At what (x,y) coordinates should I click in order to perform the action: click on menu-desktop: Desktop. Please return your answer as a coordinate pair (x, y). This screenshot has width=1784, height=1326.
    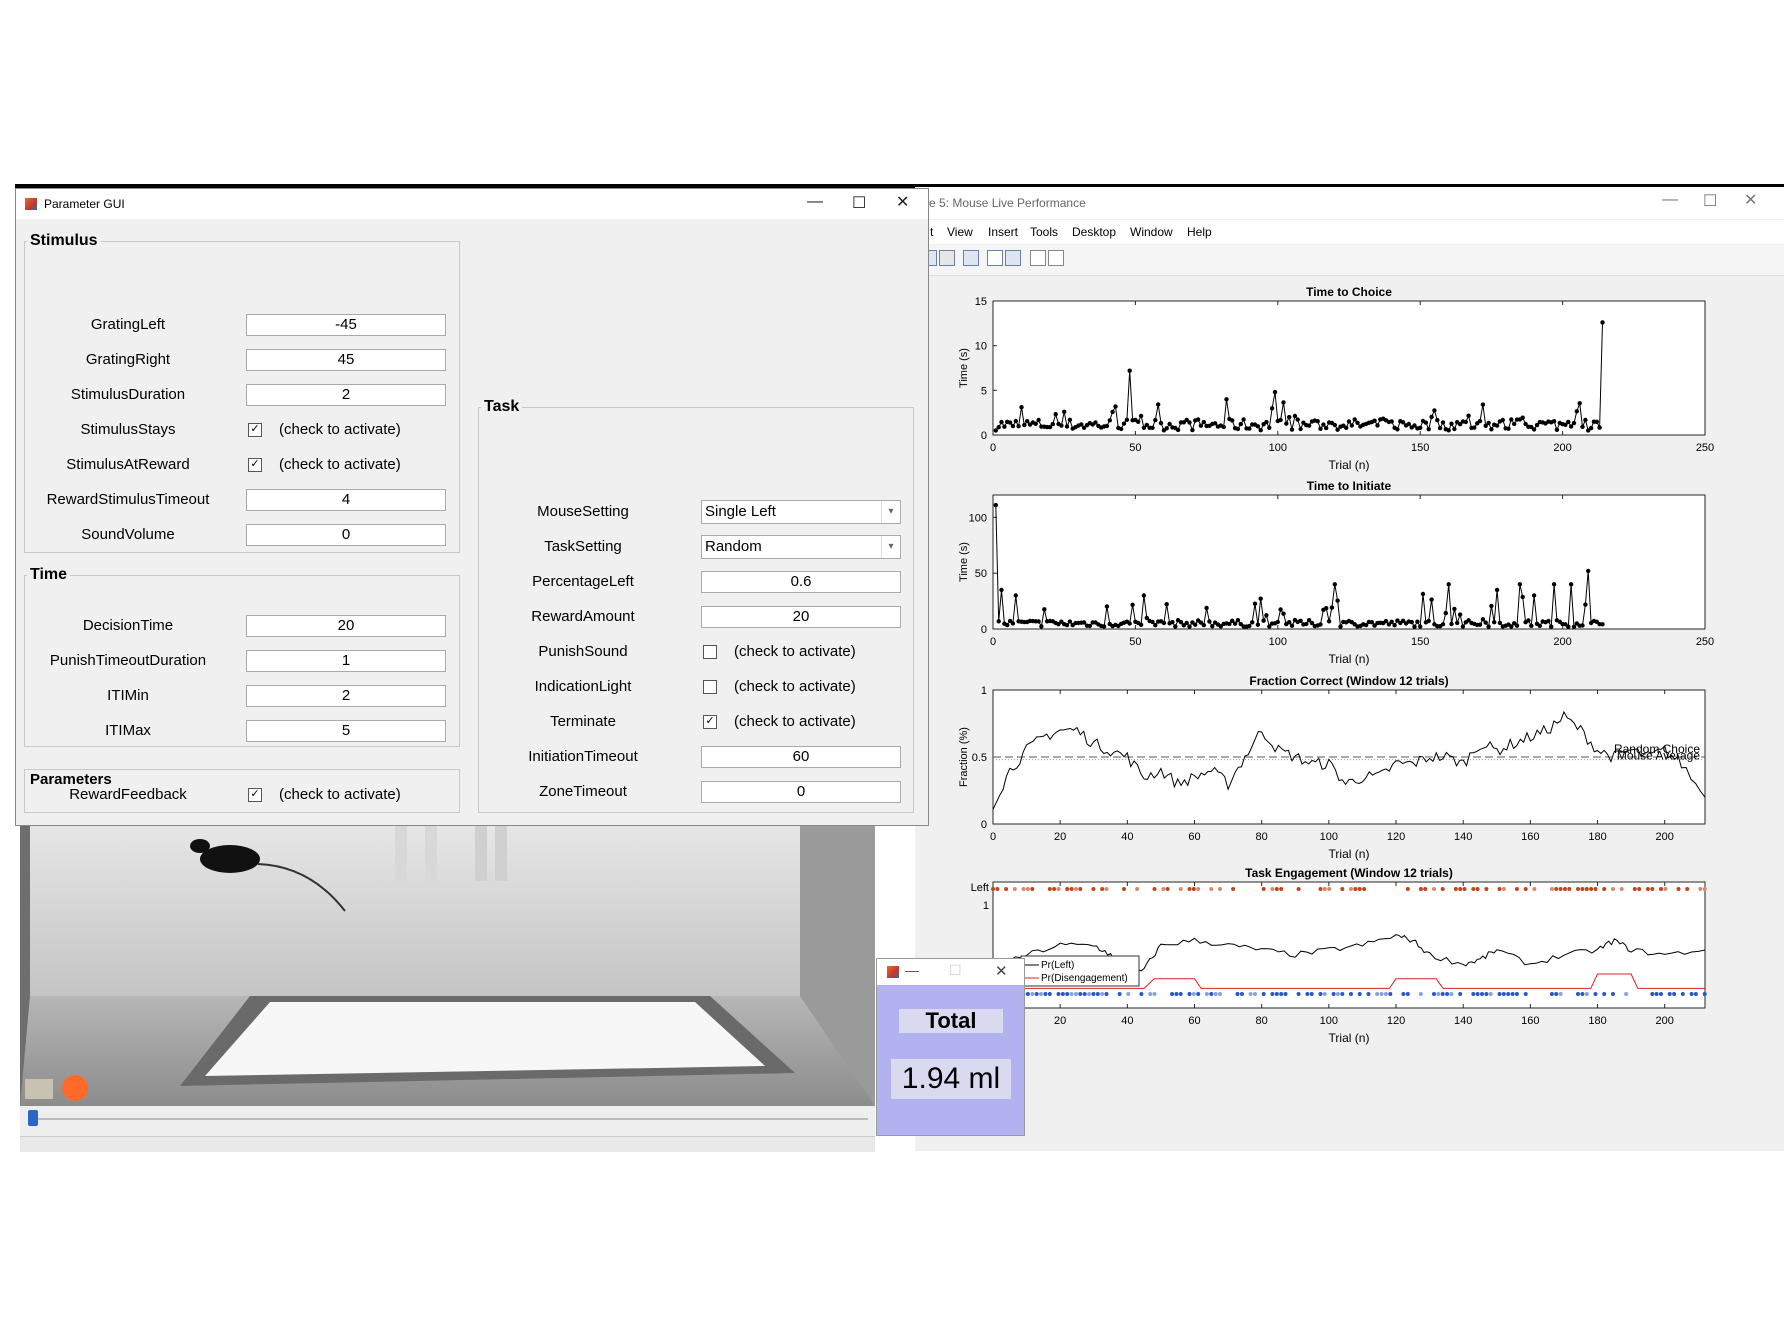
    Looking at the image, I should click on (1094, 232).